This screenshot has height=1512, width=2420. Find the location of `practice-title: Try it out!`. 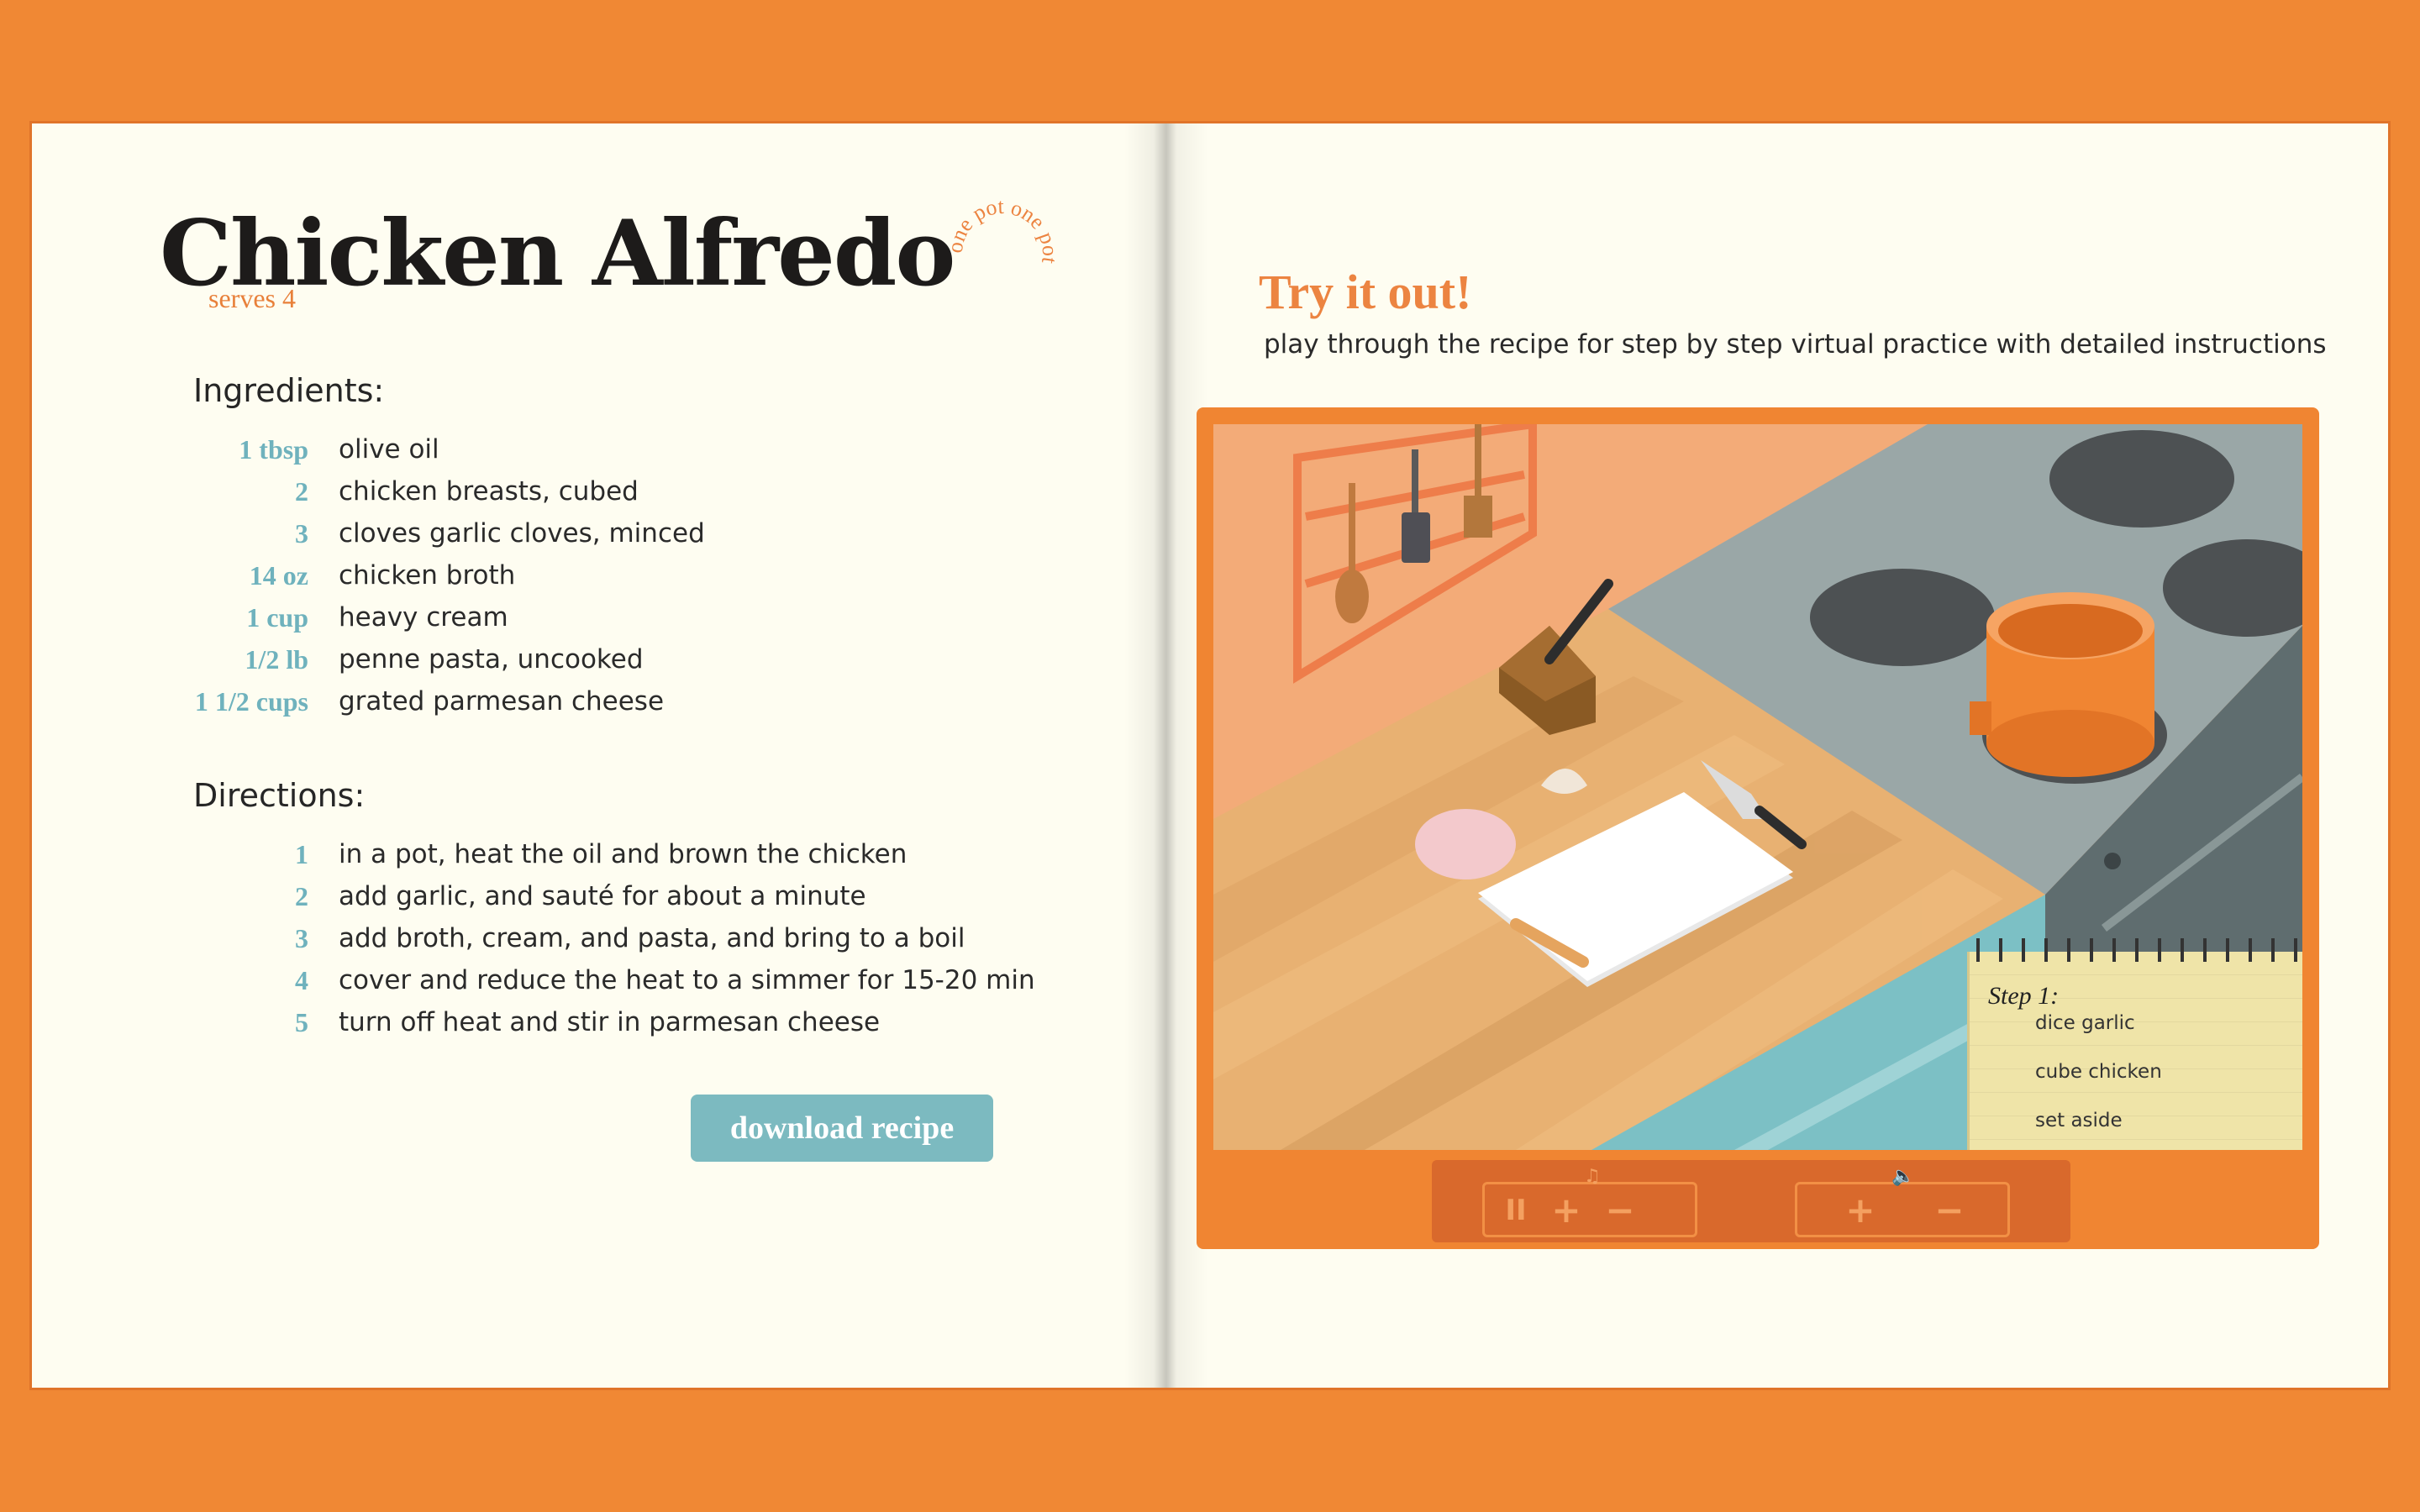

practice-title: Try it out! is located at coordinates (1365, 292).